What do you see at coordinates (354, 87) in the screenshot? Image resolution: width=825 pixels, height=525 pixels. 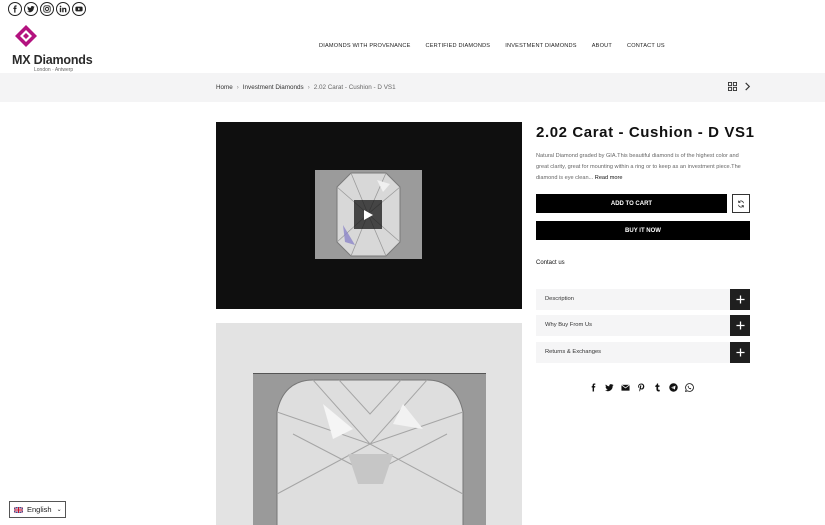 I see `breadcrumb-current: 2.02 Carat - Cushion - D VS1` at bounding box center [354, 87].